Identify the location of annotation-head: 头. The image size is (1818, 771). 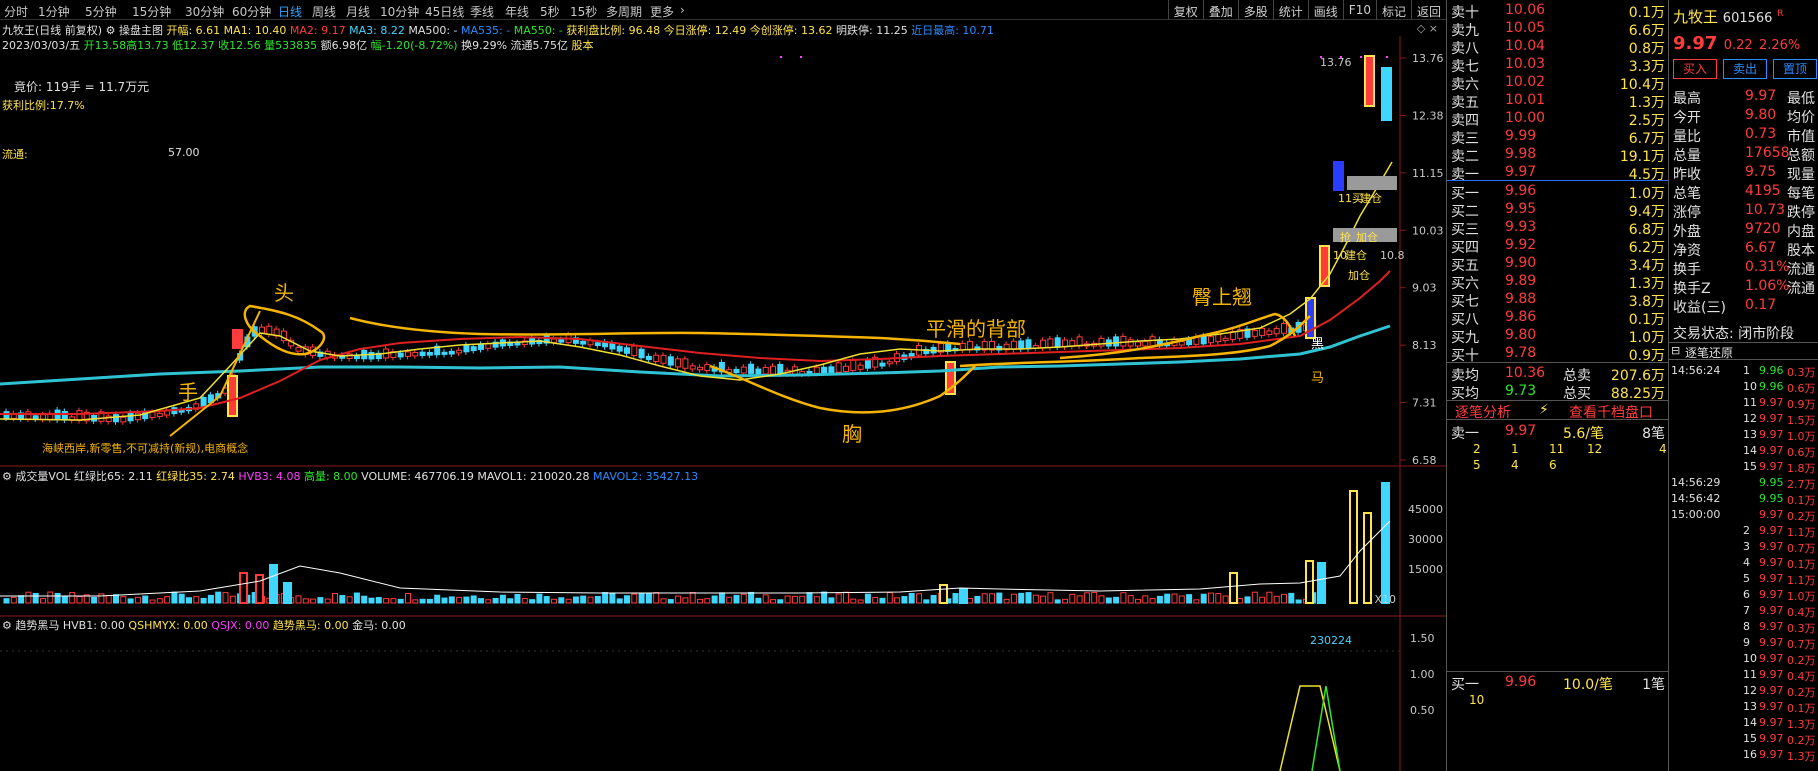
(284, 293).